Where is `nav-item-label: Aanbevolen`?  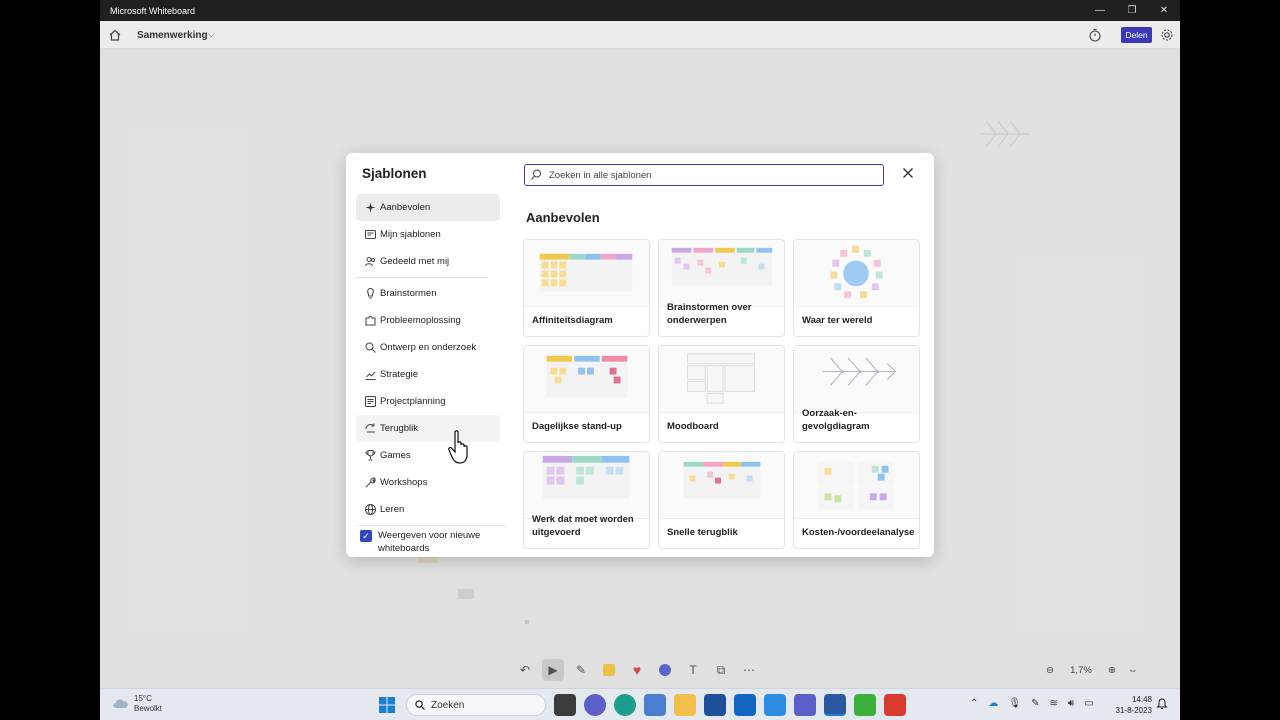 nav-item-label: Aanbevolen is located at coordinates (405, 207).